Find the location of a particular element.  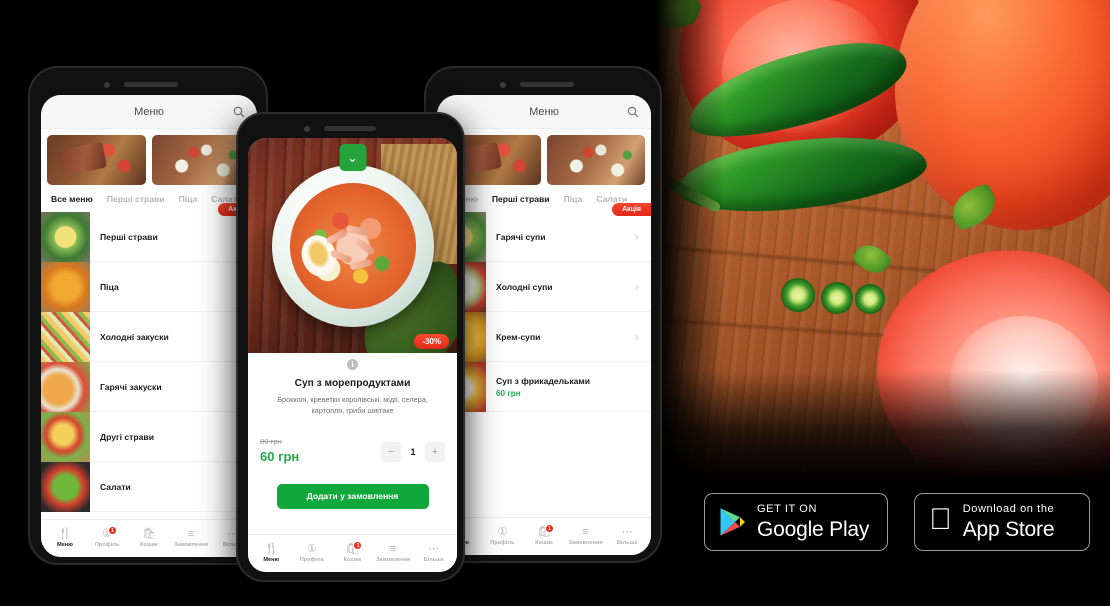

google-play-top-label: GET IT ON is located at coordinates (787, 509).